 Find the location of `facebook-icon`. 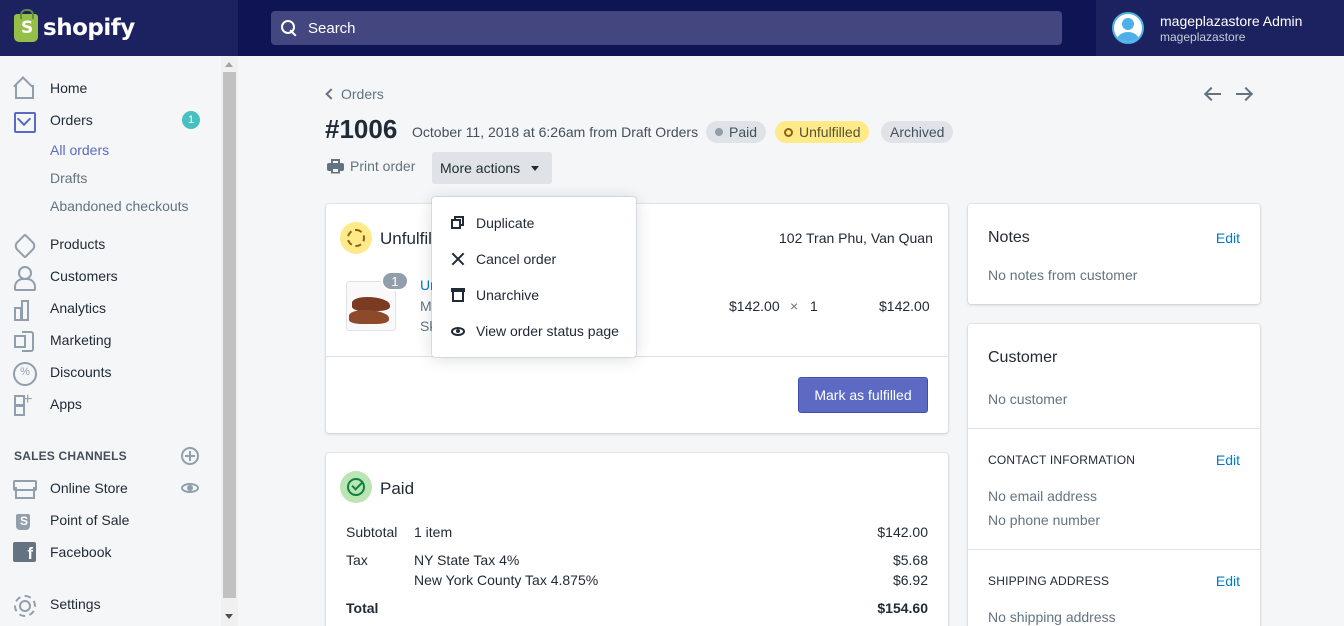

facebook-icon is located at coordinates (24, 552).